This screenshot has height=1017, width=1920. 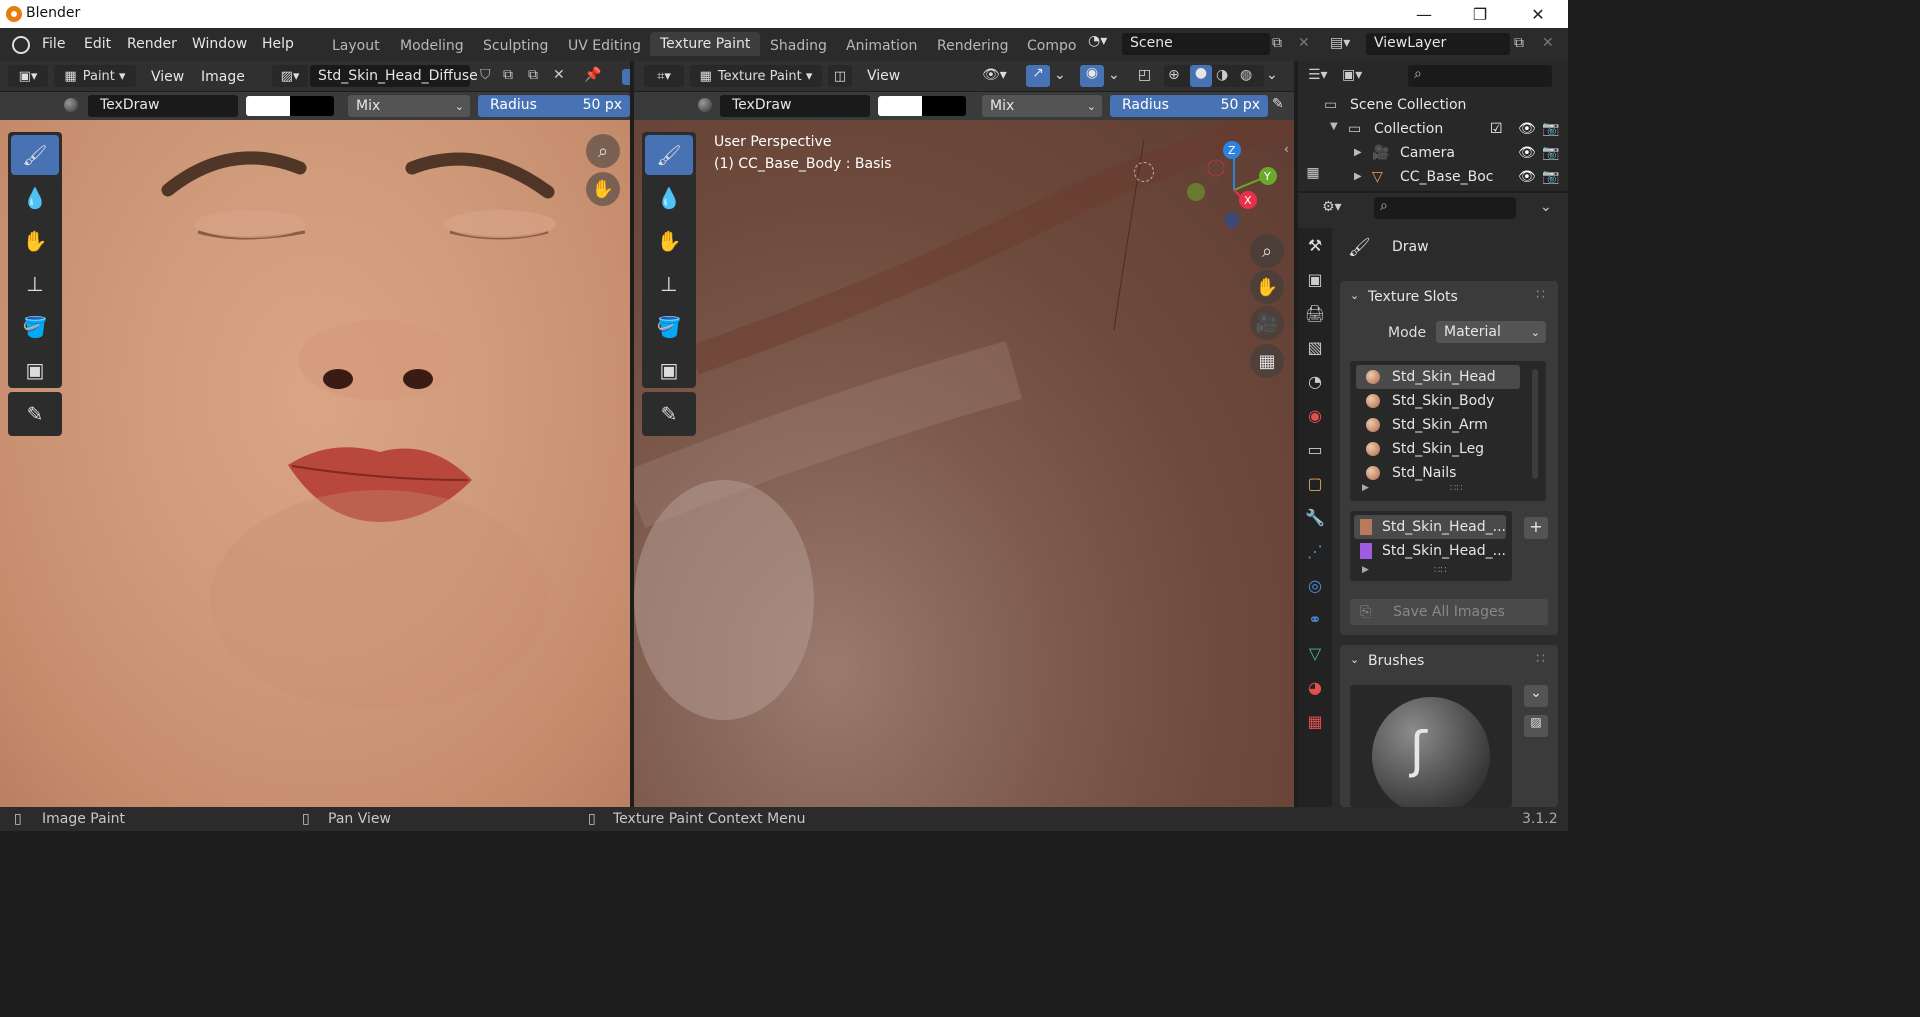 I want to click on view-layer-field: ViewLayer, so click(x=1438, y=44).